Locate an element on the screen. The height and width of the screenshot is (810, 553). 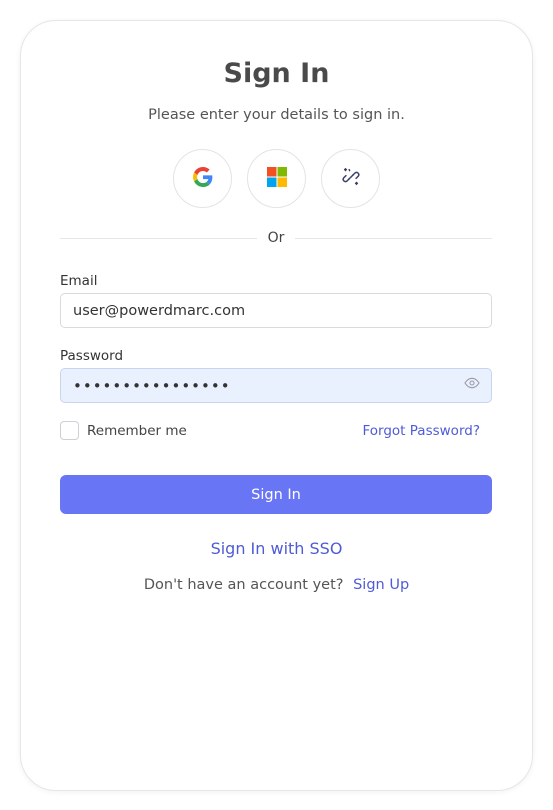
password-field is located at coordinates (276, 385).